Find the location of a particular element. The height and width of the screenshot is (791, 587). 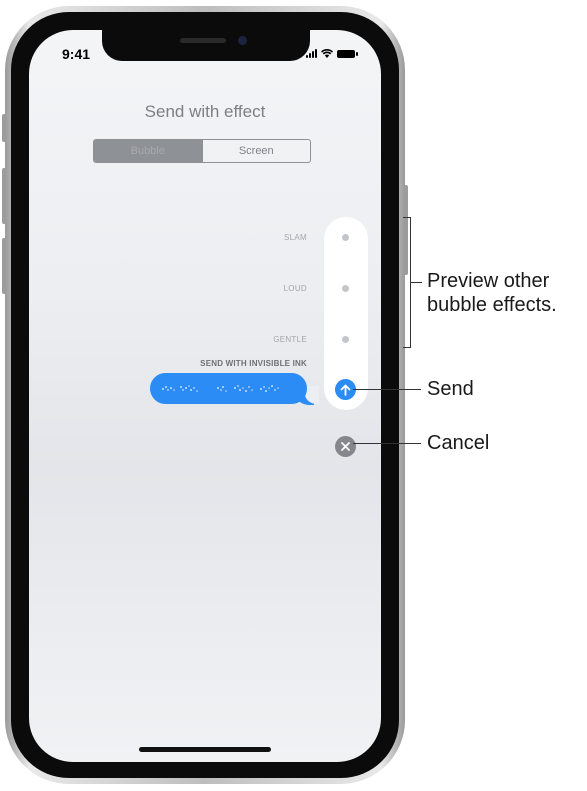

cancel-leader-line is located at coordinates (387, 443).